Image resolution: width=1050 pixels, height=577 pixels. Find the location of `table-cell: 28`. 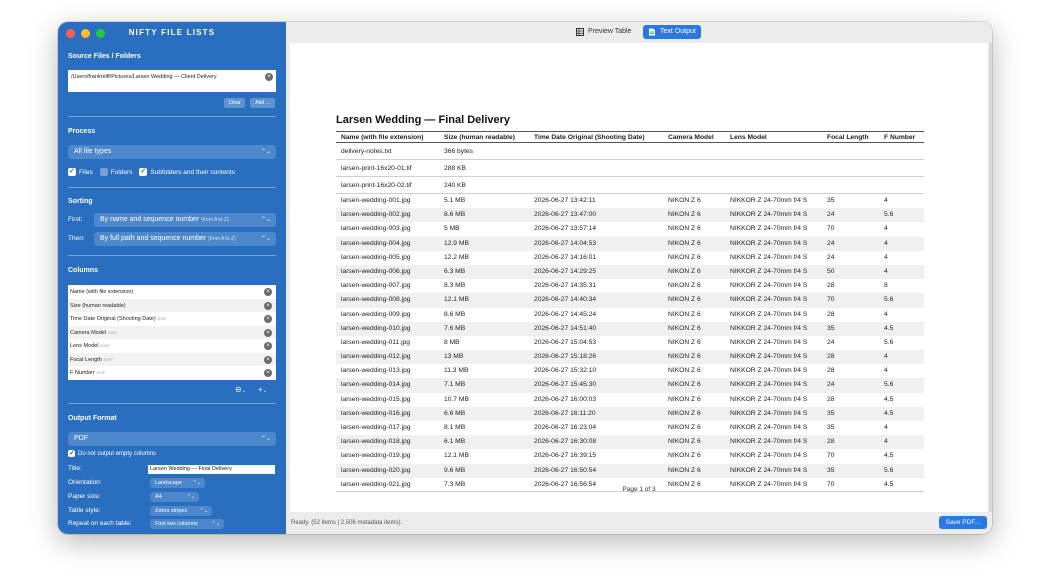

table-cell: 28 is located at coordinates (831, 442).